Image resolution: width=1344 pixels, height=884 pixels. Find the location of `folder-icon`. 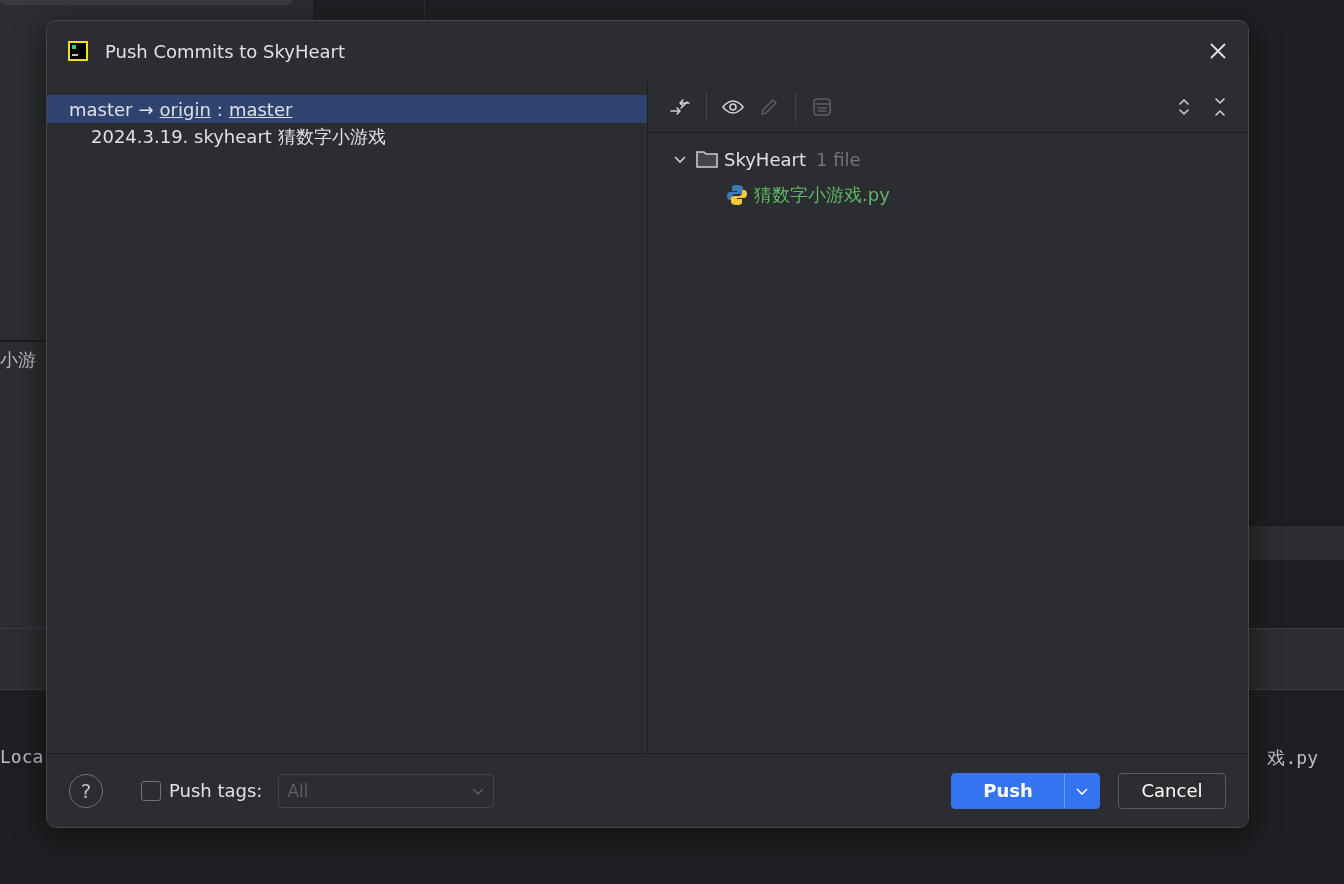

folder-icon is located at coordinates (707, 159).